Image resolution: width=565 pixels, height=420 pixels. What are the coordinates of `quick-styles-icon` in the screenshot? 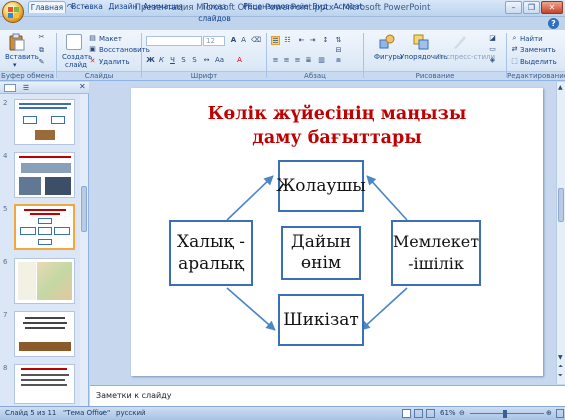 It's located at (460, 42).